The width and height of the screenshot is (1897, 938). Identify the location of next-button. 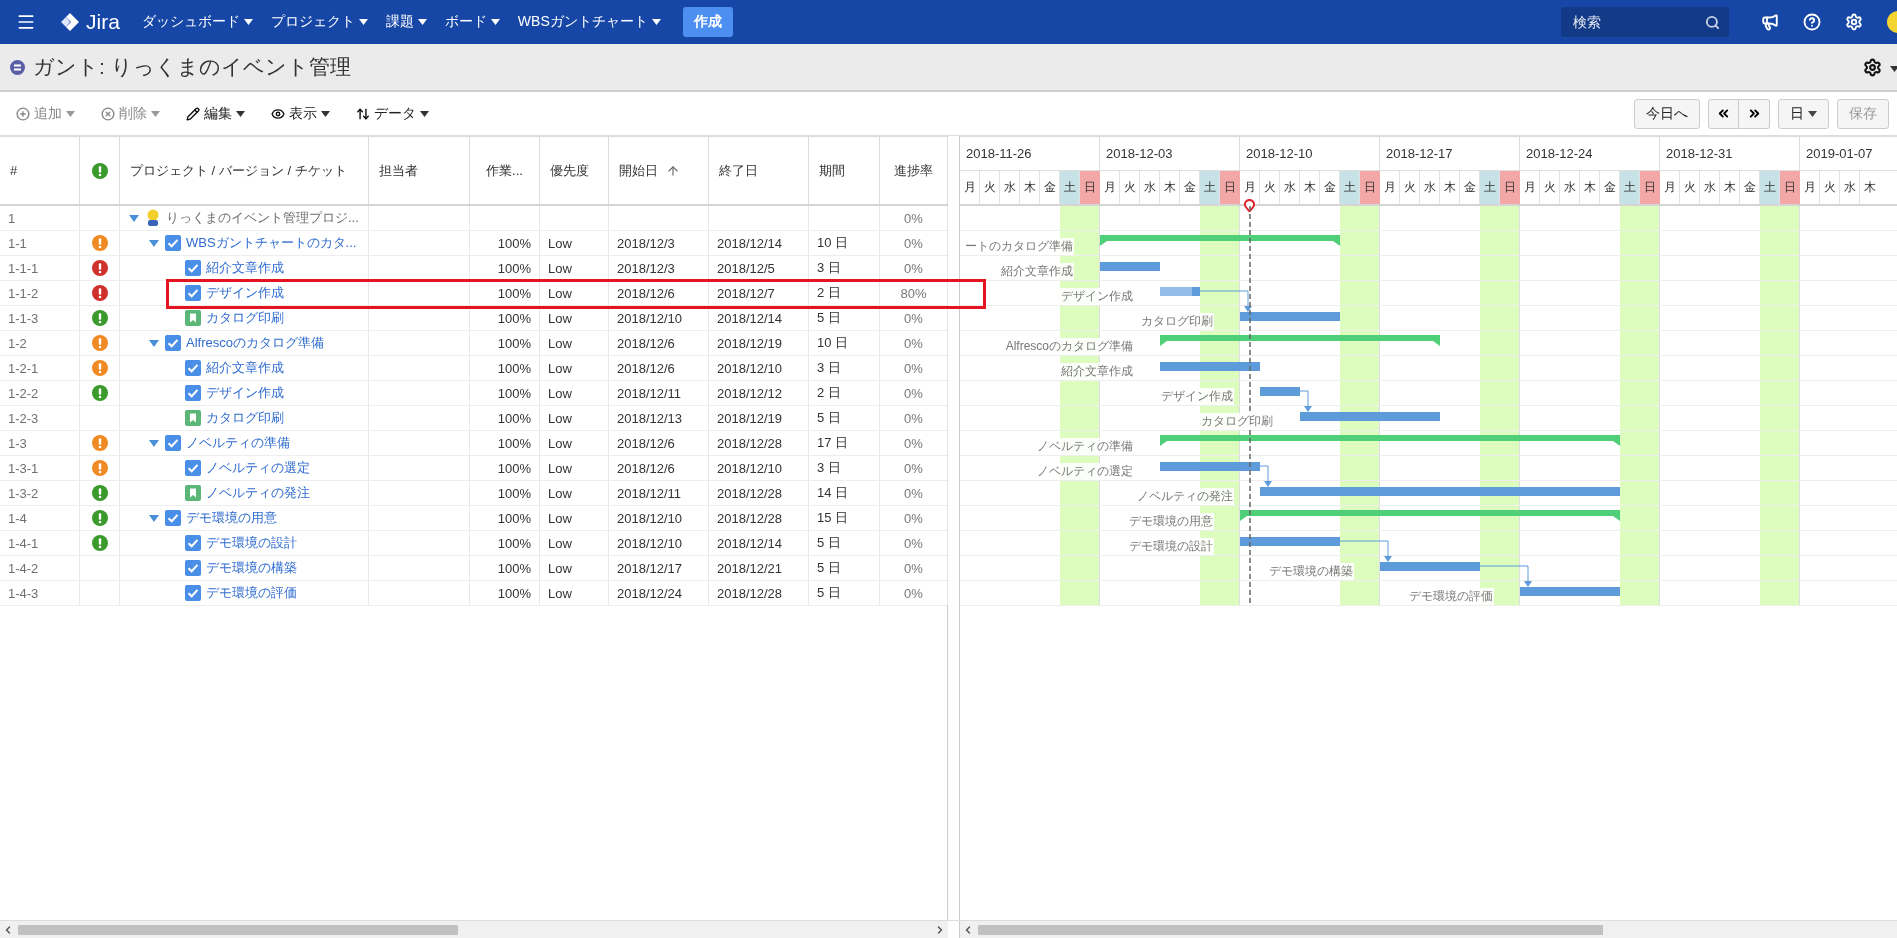
(1754, 113).